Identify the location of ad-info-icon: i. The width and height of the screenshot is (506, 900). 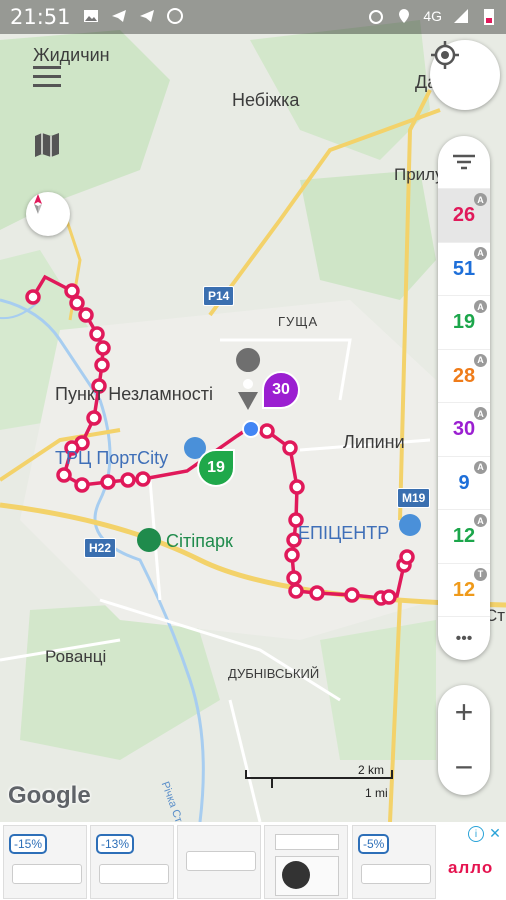
(476, 834).